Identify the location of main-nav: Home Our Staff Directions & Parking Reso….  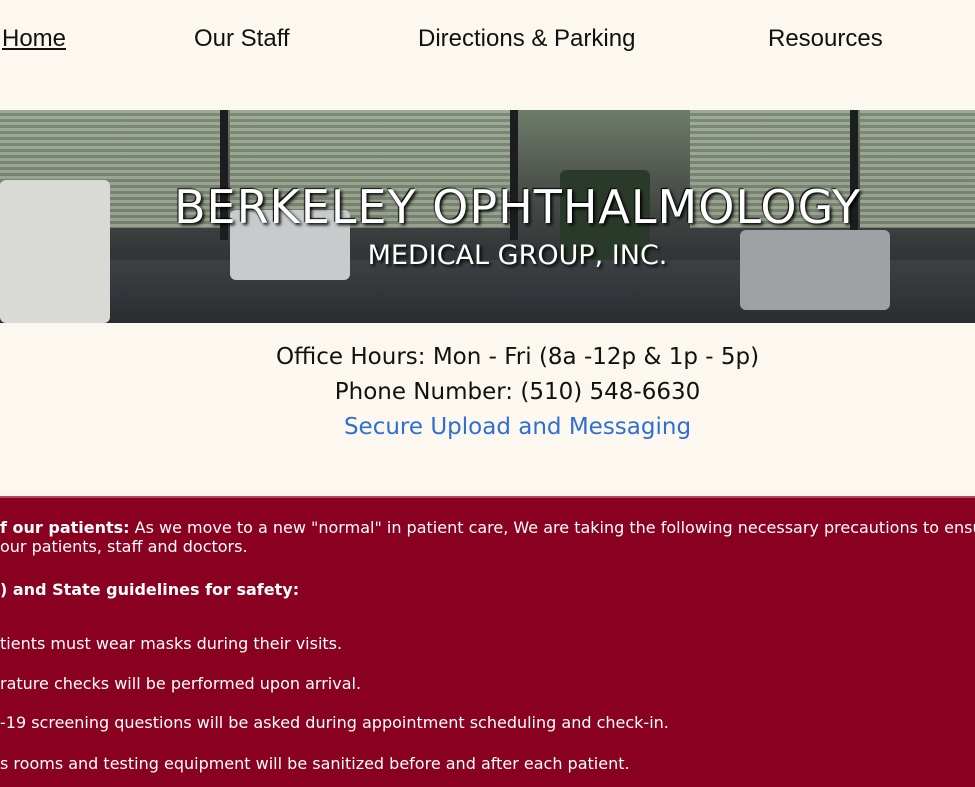
(487, 55).